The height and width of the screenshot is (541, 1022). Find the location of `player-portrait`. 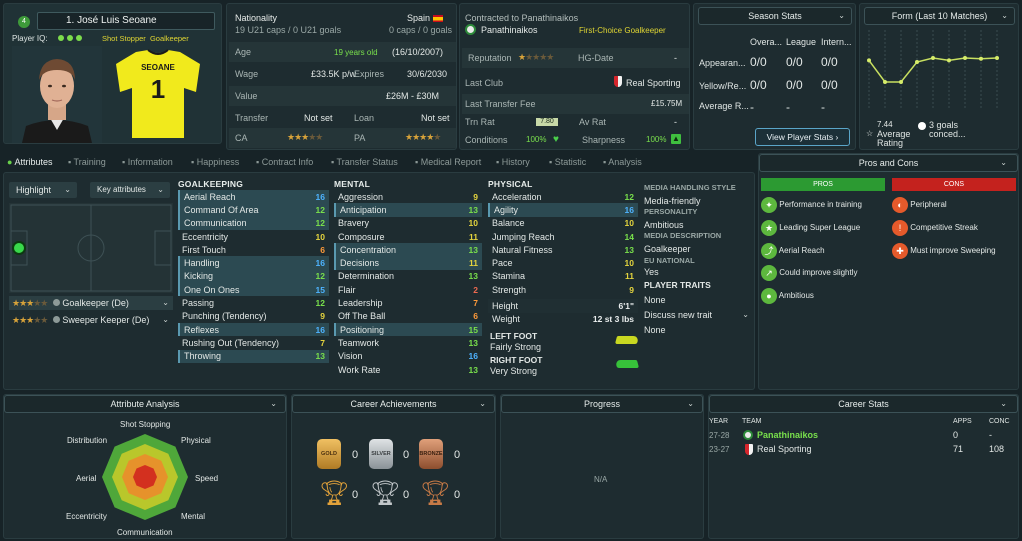

player-portrait is located at coordinates (57, 94).